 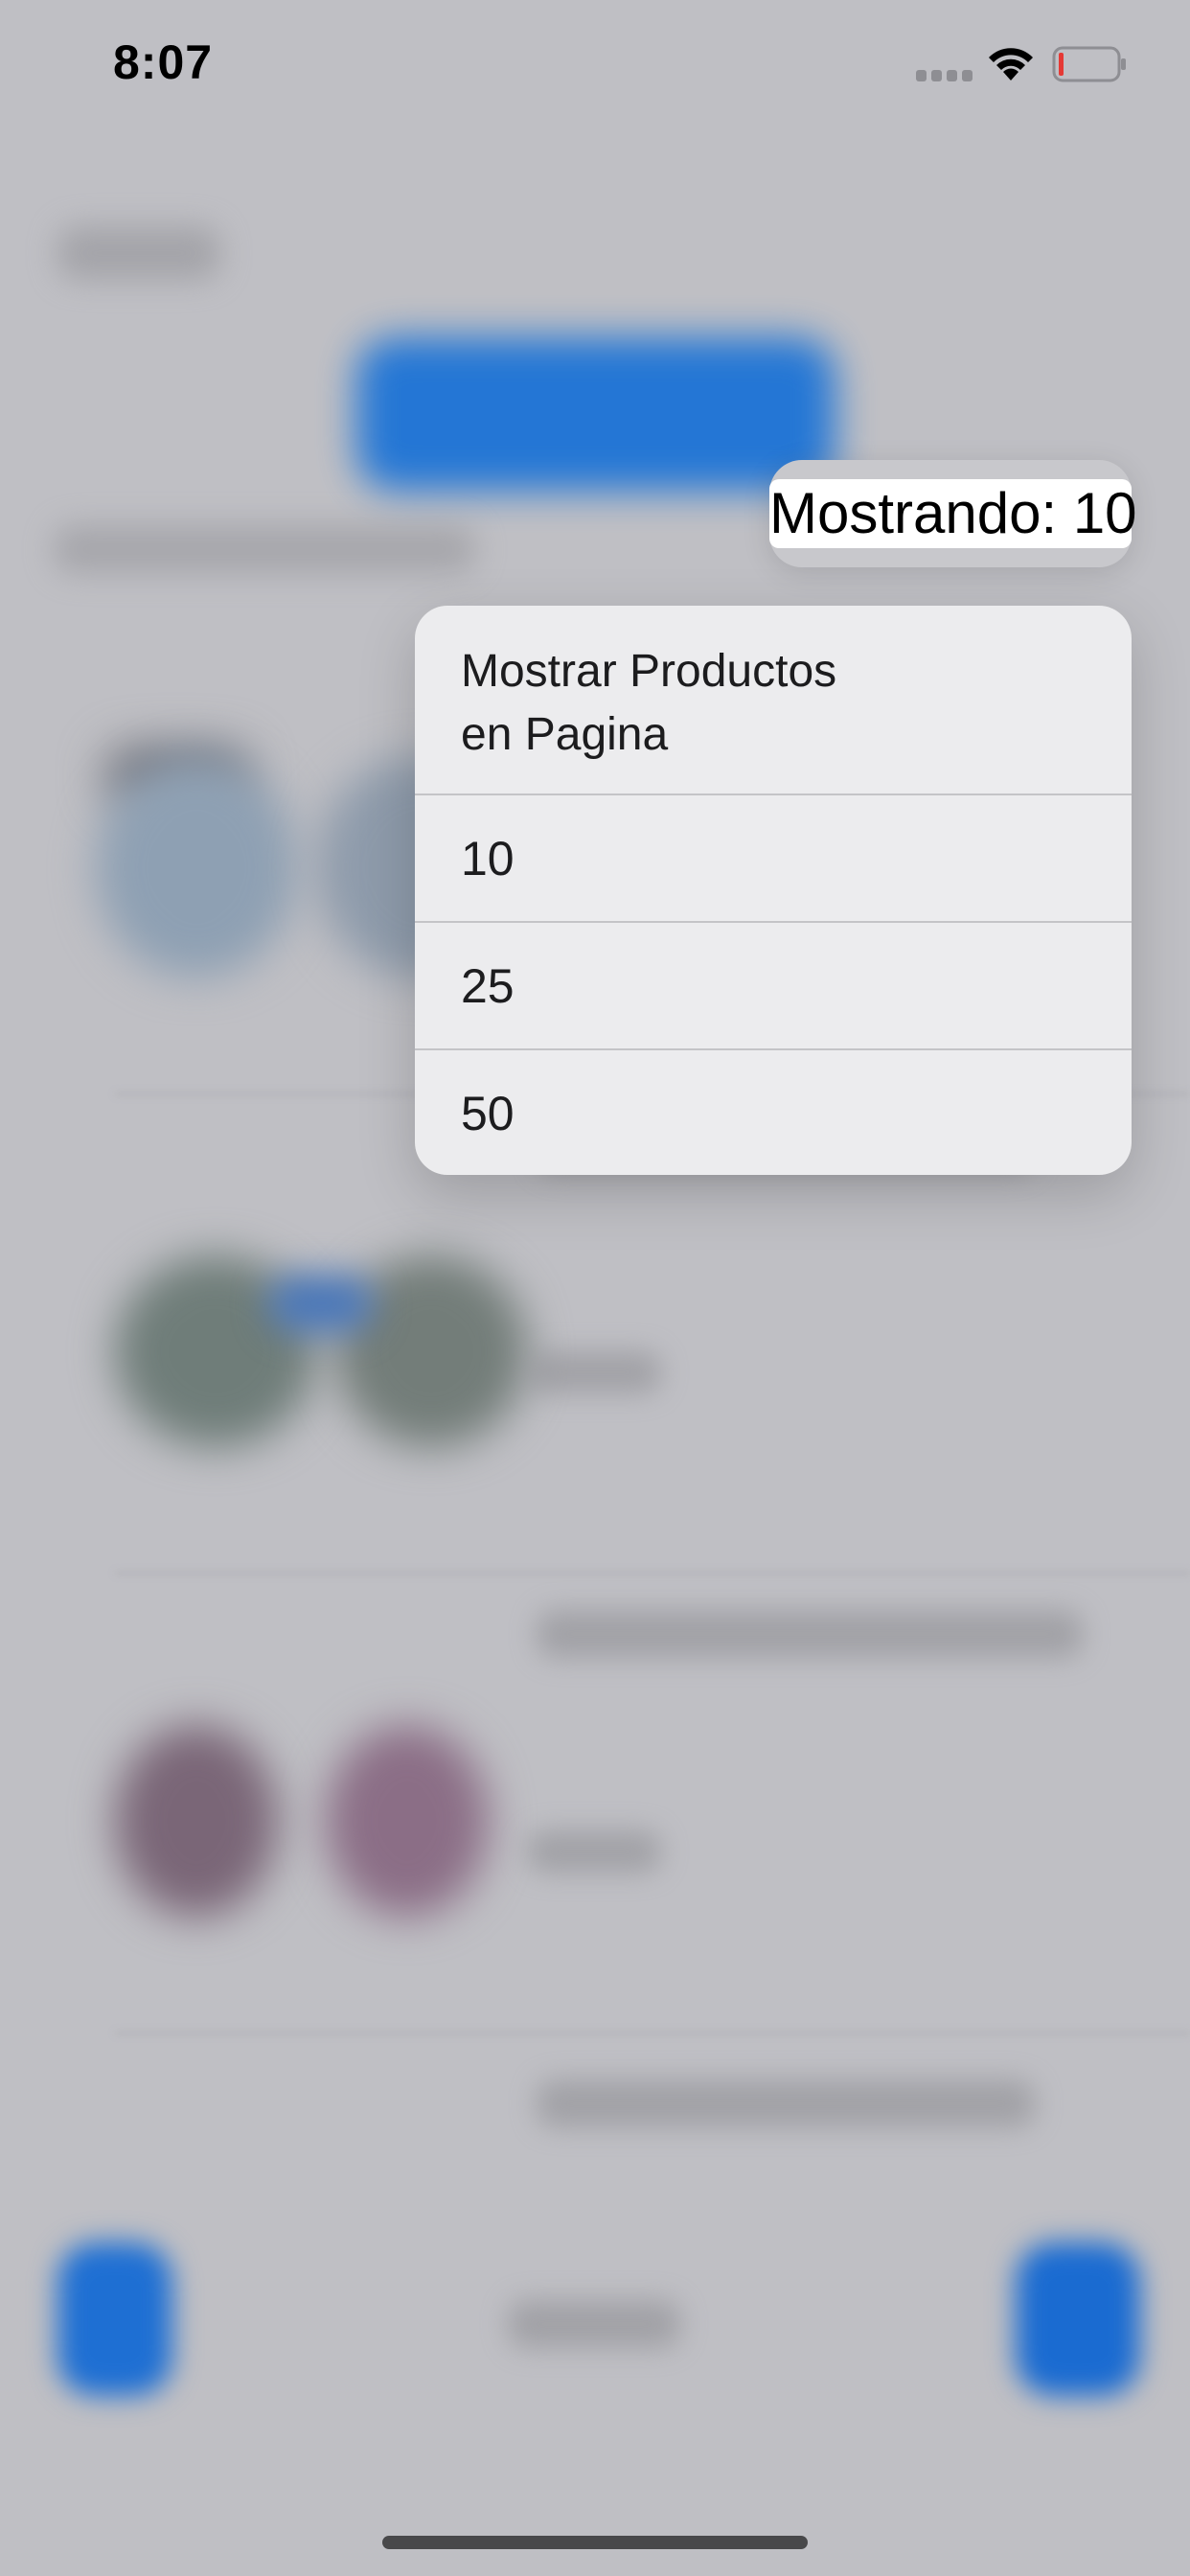 I want to click on menu-header: Mostrar Productos en Pagina, so click(x=774, y=700).